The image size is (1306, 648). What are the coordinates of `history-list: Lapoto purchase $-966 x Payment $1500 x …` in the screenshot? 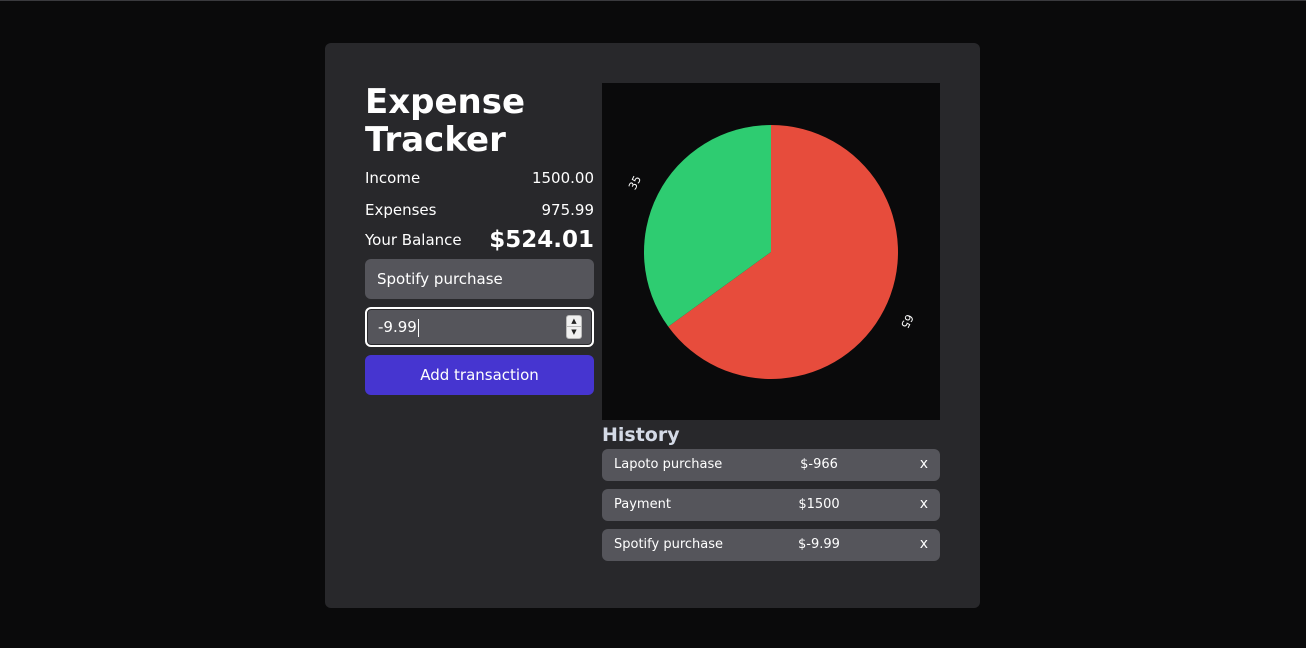 It's located at (771, 505).